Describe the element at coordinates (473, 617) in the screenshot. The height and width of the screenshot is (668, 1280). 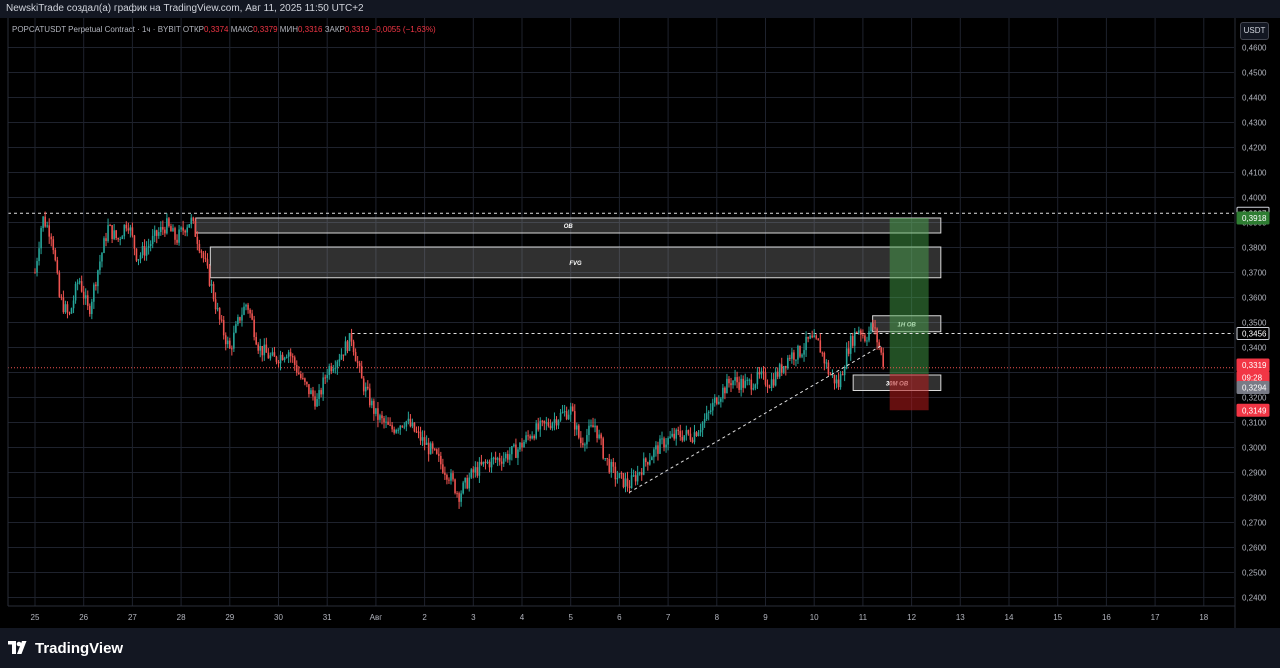
I see `x-tick-label: 3` at that location.